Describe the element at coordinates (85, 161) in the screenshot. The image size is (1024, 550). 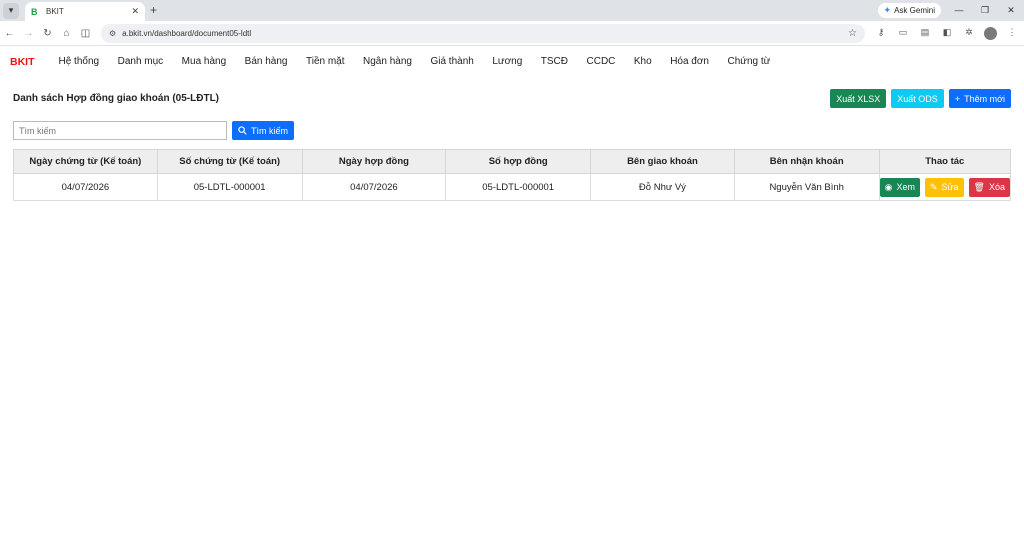
I see `column-header: Ngày chứng từ (Kế toán)` at that location.